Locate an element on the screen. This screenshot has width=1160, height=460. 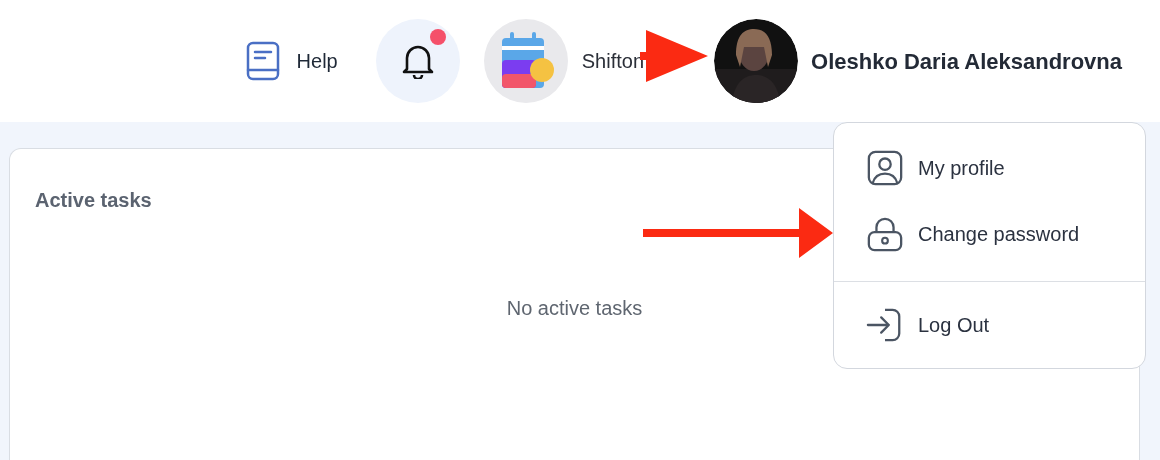
bell-icon is located at coordinates (417, 61).